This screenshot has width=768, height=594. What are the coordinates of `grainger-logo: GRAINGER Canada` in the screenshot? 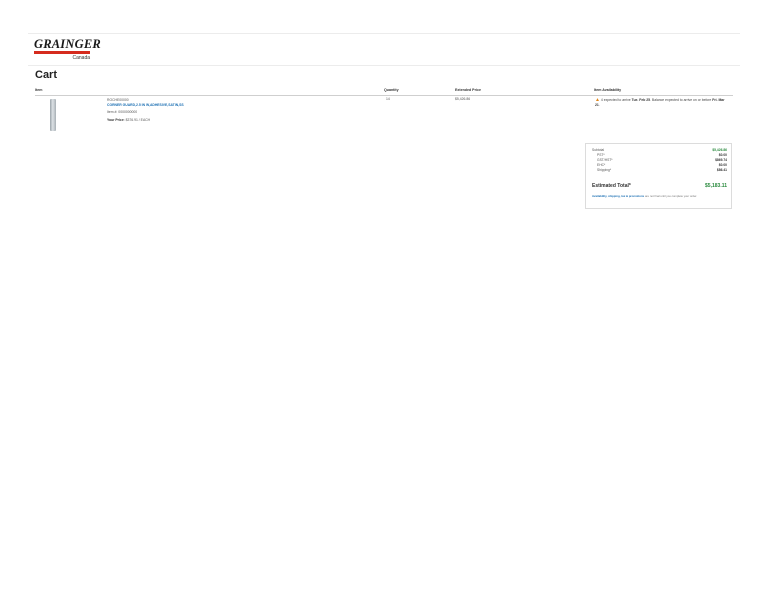 It's located at (67, 49).